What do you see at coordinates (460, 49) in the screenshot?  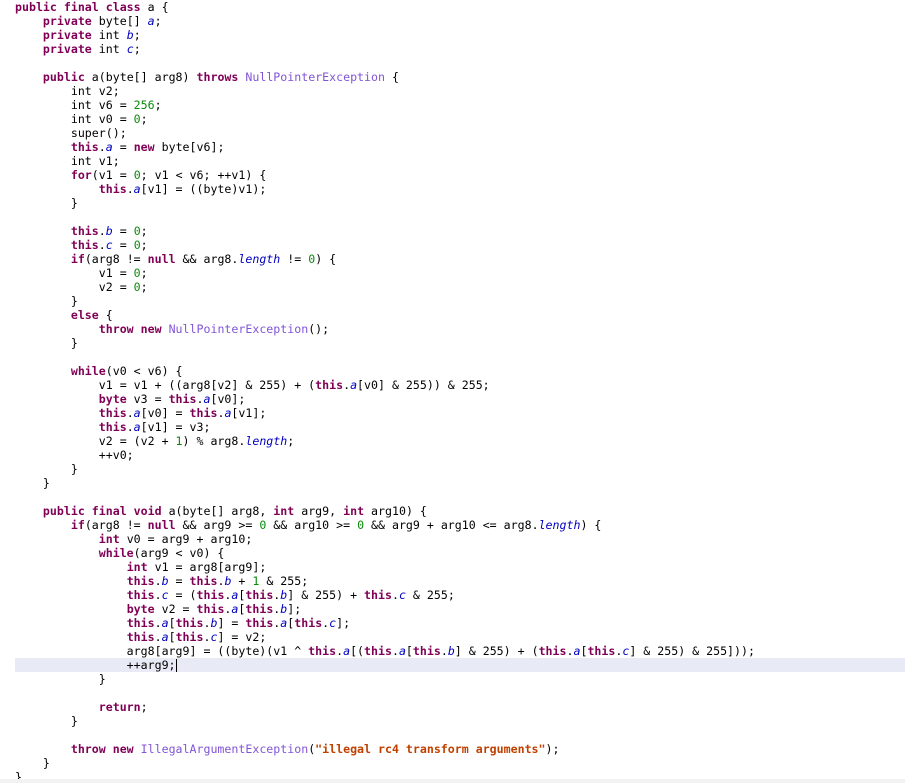 I see `code-line: private int c;` at bounding box center [460, 49].